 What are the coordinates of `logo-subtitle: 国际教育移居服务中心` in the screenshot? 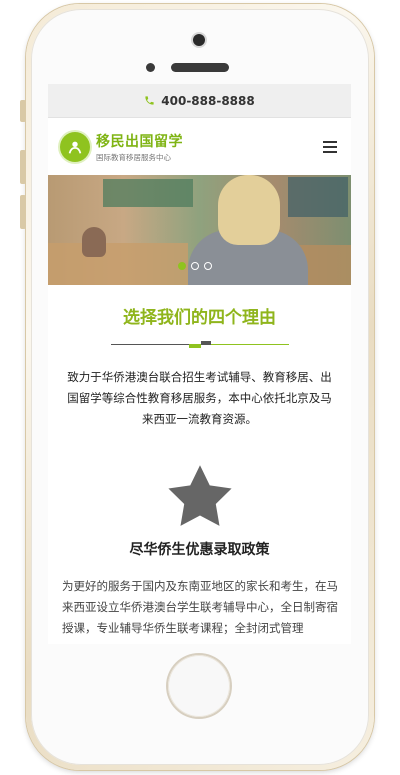 It's located at (133, 157).